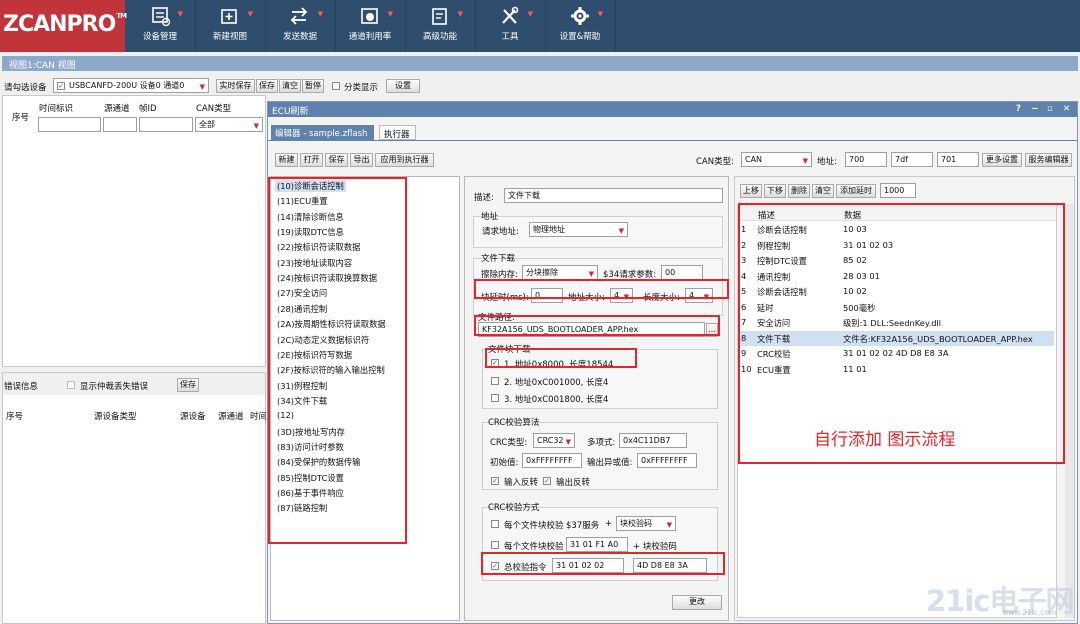 This screenshot has width=1080, height=624. What do you see at coordinates (697, 602) in the screenshot?
I see `update-button: 更改` at bounding box center [697, 602].